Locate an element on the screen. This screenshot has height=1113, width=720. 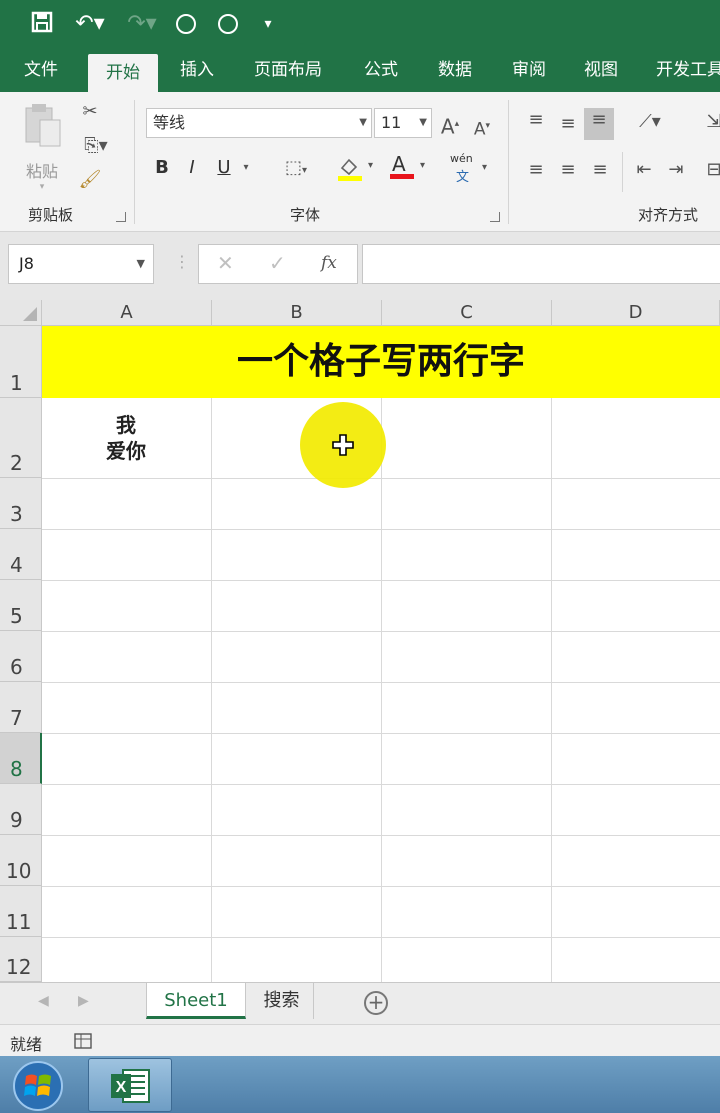
column-header-d: D is located at coordinates (636, 313).